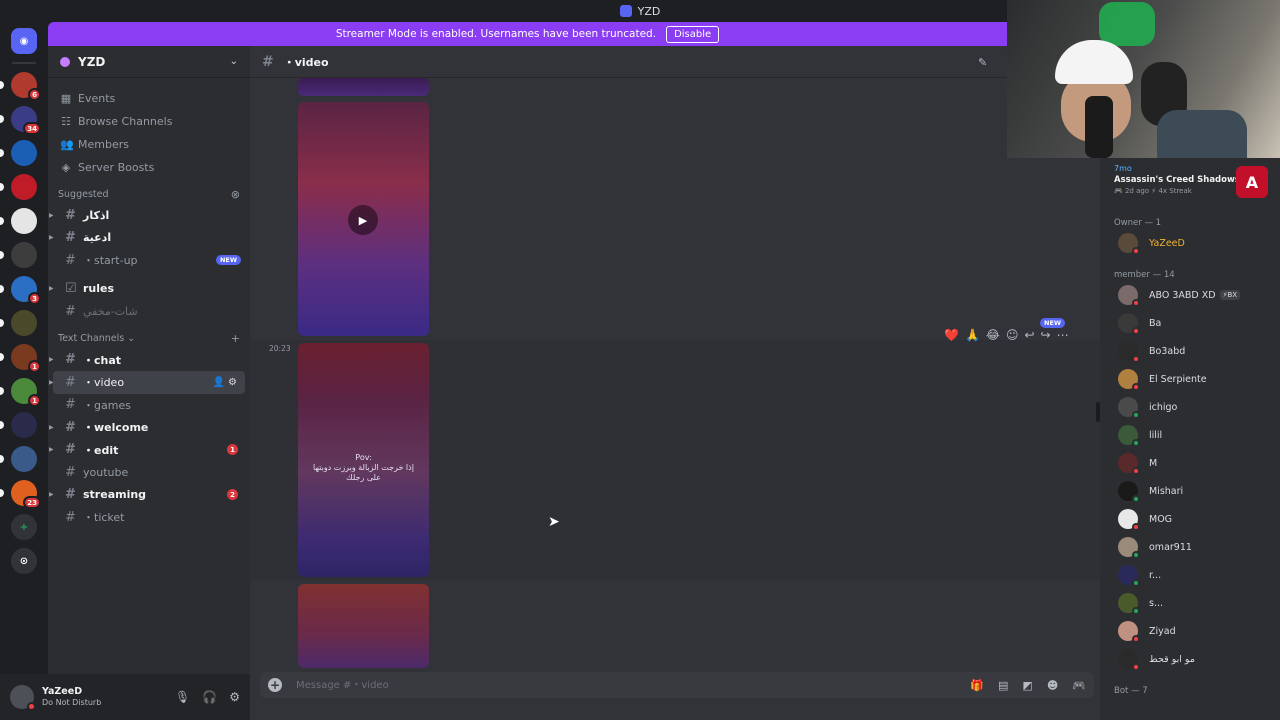  I want to click on add-reaction-icon: ☺, so click(1012, 335).